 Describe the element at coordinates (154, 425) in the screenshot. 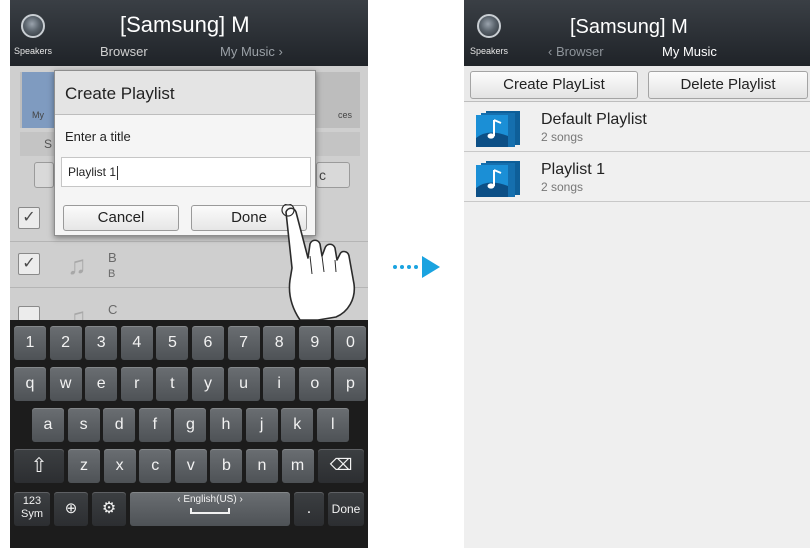

I see `key-f: f` at that location.